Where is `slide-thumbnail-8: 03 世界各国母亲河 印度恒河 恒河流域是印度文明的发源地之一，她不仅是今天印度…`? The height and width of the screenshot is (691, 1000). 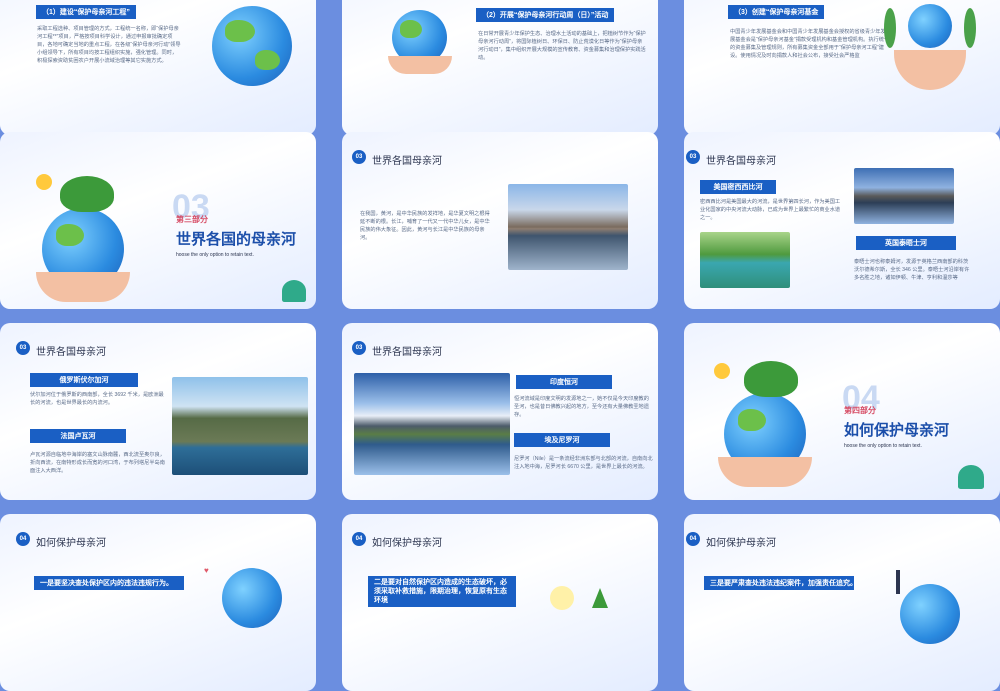
slide-thumbnail-8: 03 世界各国母亲河 印度恒河 恒河流域是印度文明的发源地之一，她不仅是今天印度… is located at coordinates (500, 411).